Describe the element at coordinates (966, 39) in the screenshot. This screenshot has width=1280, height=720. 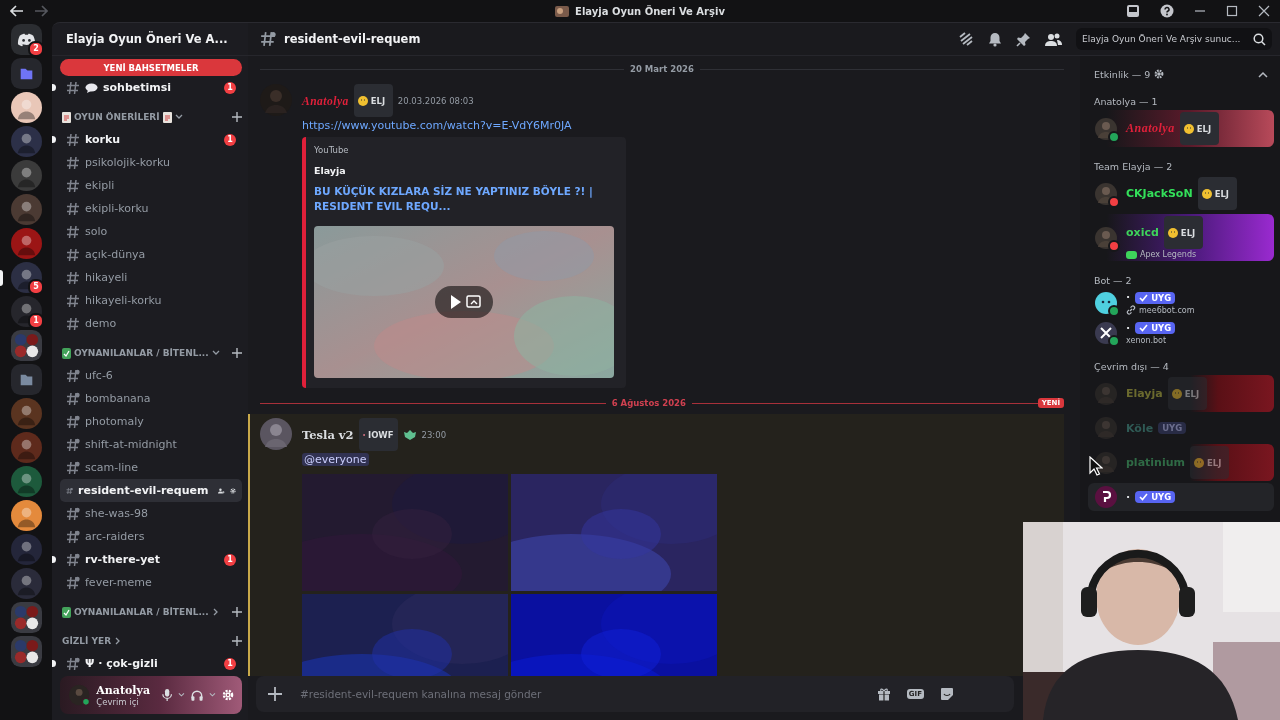
I see `threads-icon` at that location.